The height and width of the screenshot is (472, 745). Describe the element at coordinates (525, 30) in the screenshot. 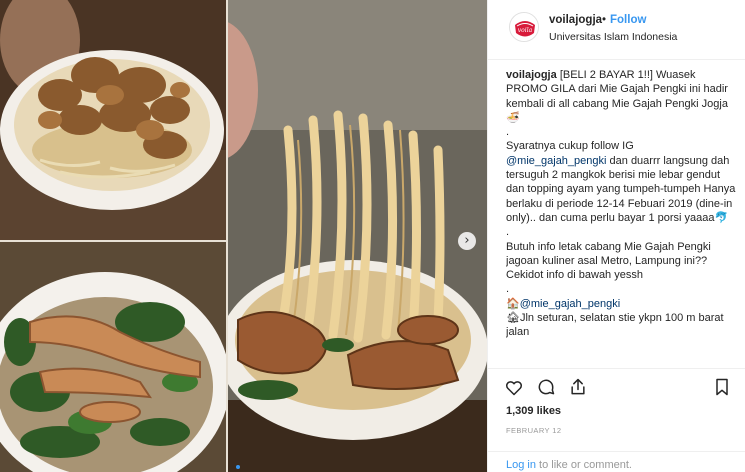

I see `avatar-logo-text: voila` at that location.